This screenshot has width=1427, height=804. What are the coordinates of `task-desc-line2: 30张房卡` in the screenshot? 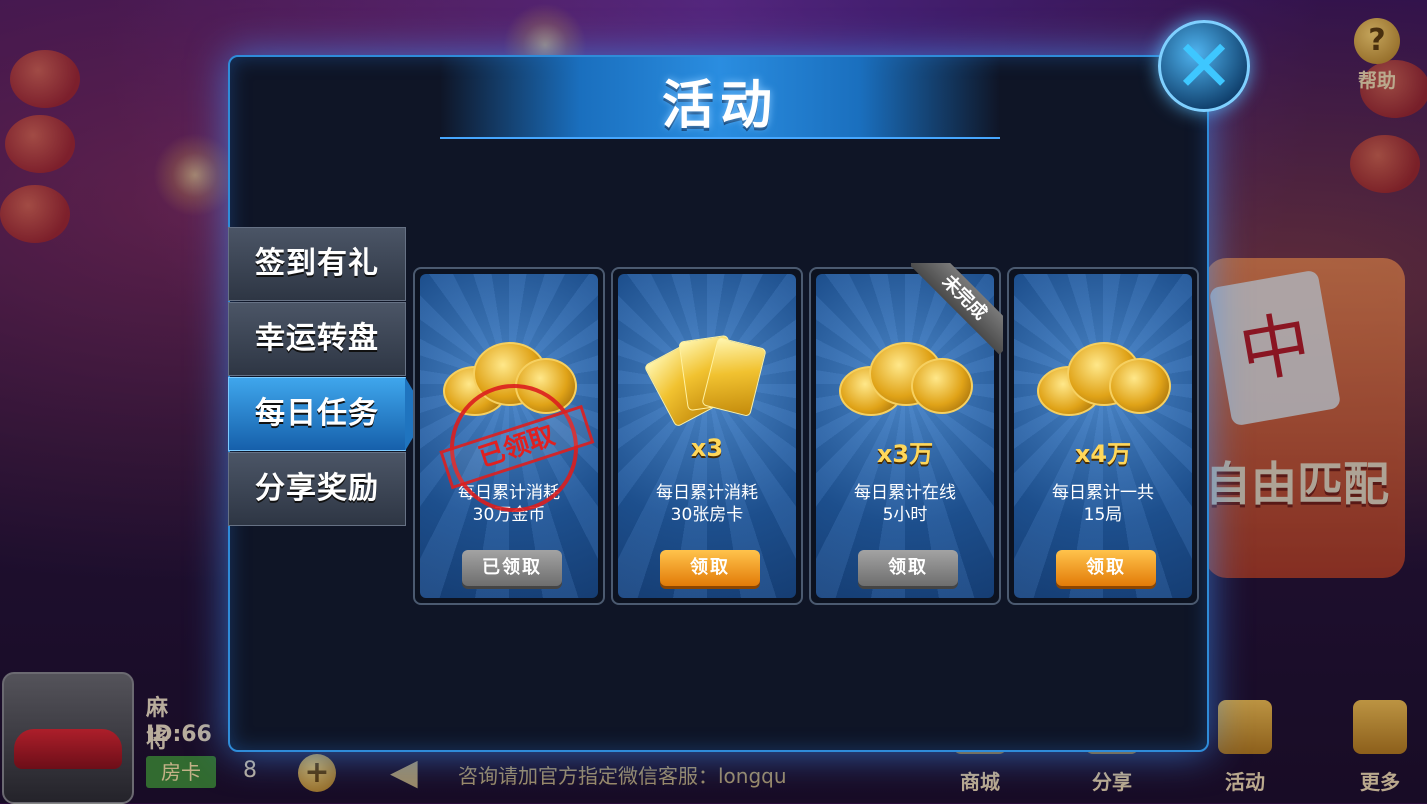 It's located at (707, 515).